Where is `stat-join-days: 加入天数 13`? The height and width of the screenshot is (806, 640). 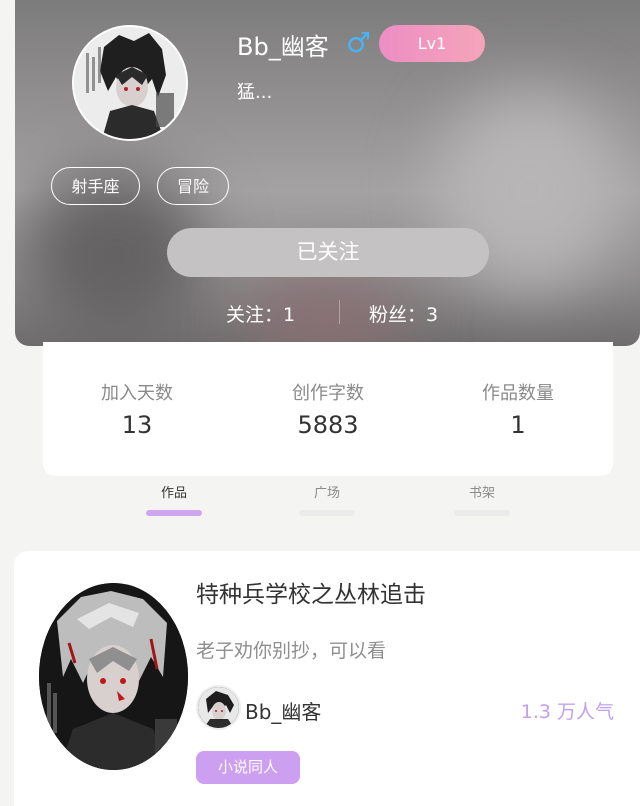 stat-join-days: 加入天数 13 is located at coordinates (137, 411).